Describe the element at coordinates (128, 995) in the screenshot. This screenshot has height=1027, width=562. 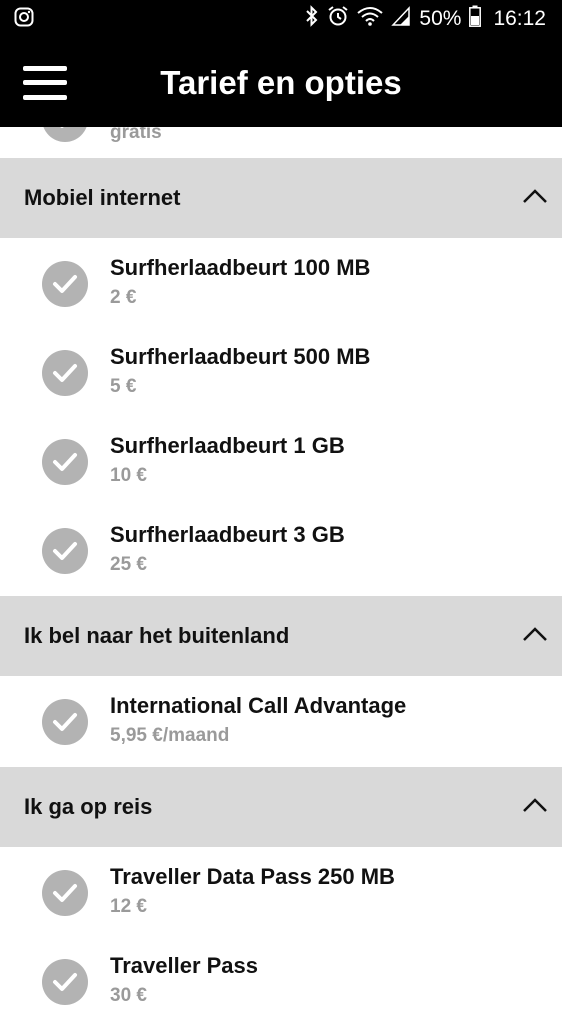
I see `item-price: 30 €` at that location.